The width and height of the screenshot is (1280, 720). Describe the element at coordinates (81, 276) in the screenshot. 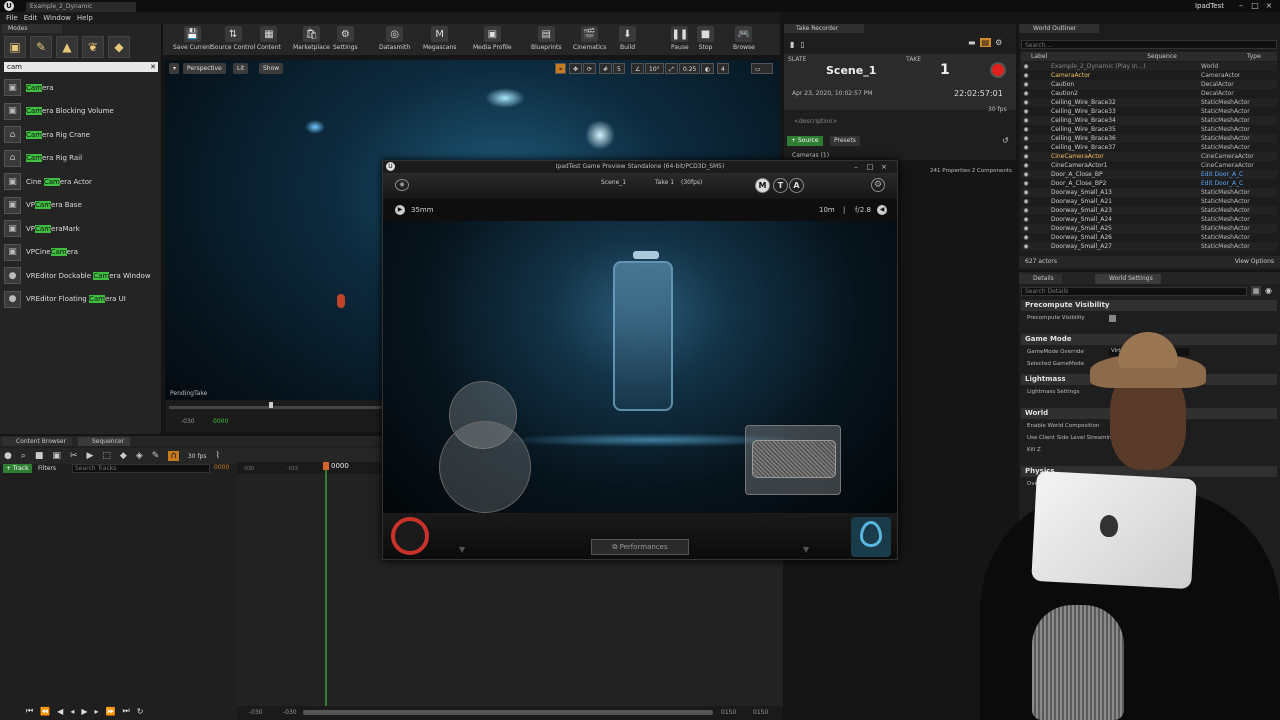

I see `mode-item: ● VREditor Dockable Camera Window` at that location.